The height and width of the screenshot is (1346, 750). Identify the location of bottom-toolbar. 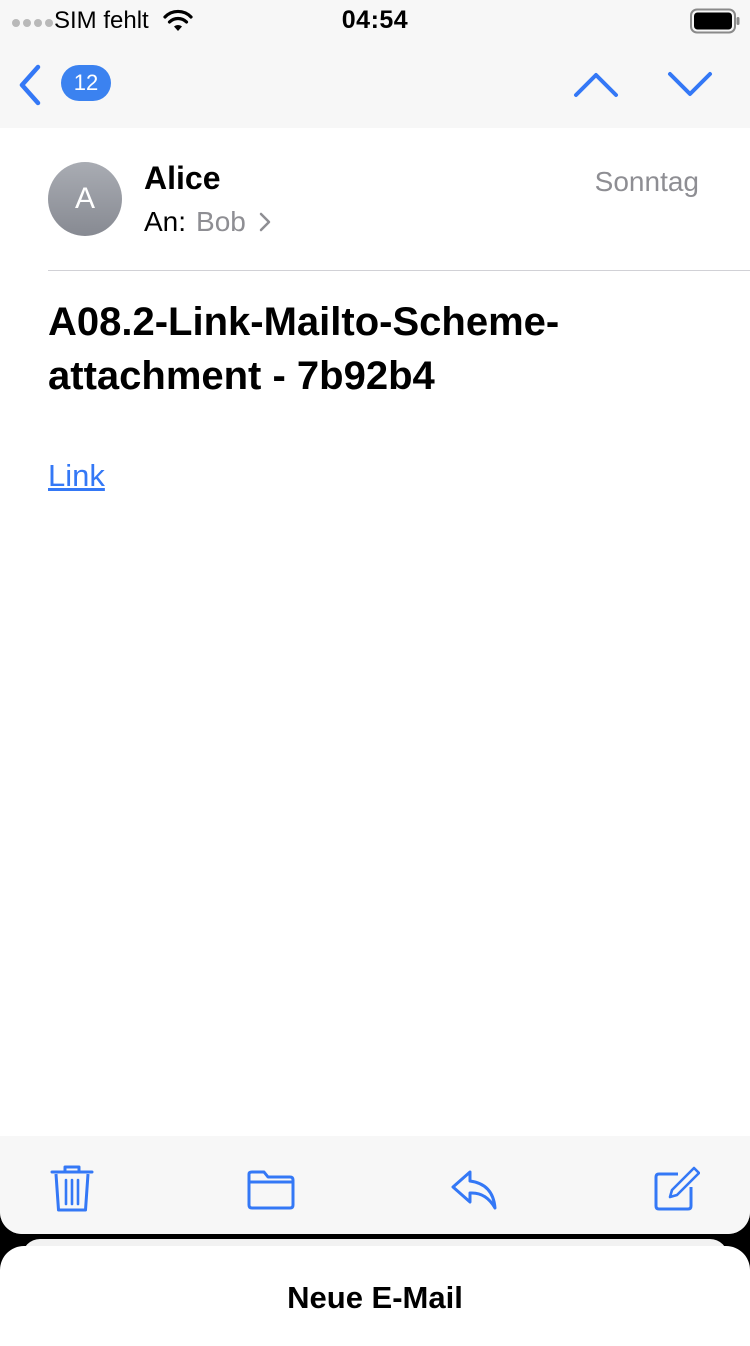
(375, 1185).